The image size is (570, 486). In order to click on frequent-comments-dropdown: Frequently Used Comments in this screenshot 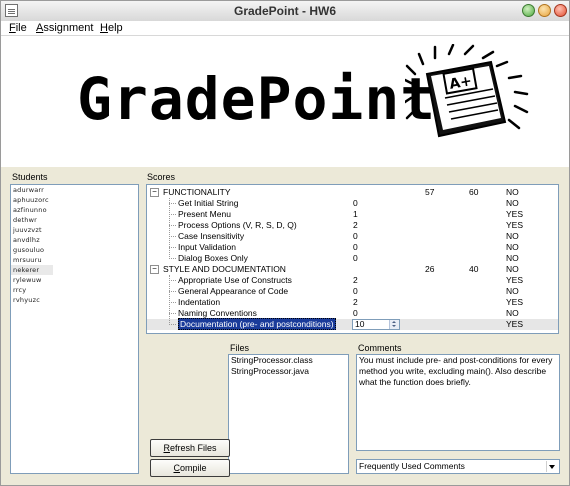, I will do `click(458, 466)`.